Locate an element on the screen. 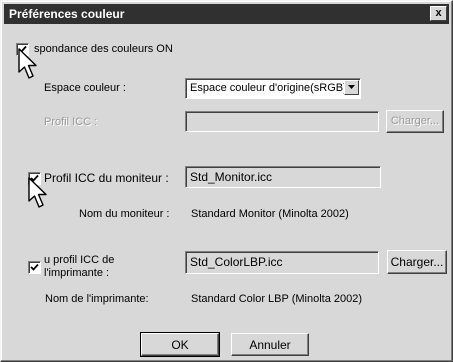 The image size is (453, 362). color-space-label: Espace couleur : is located at coordinates (85, 88).